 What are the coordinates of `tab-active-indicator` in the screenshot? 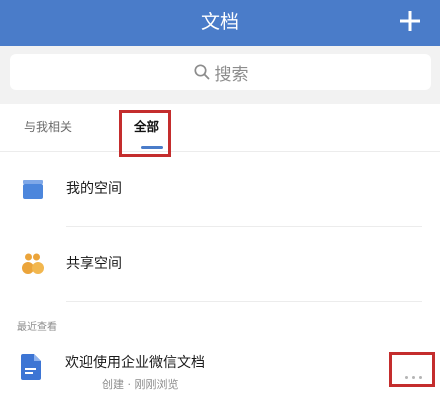 It's located at (152, 147).